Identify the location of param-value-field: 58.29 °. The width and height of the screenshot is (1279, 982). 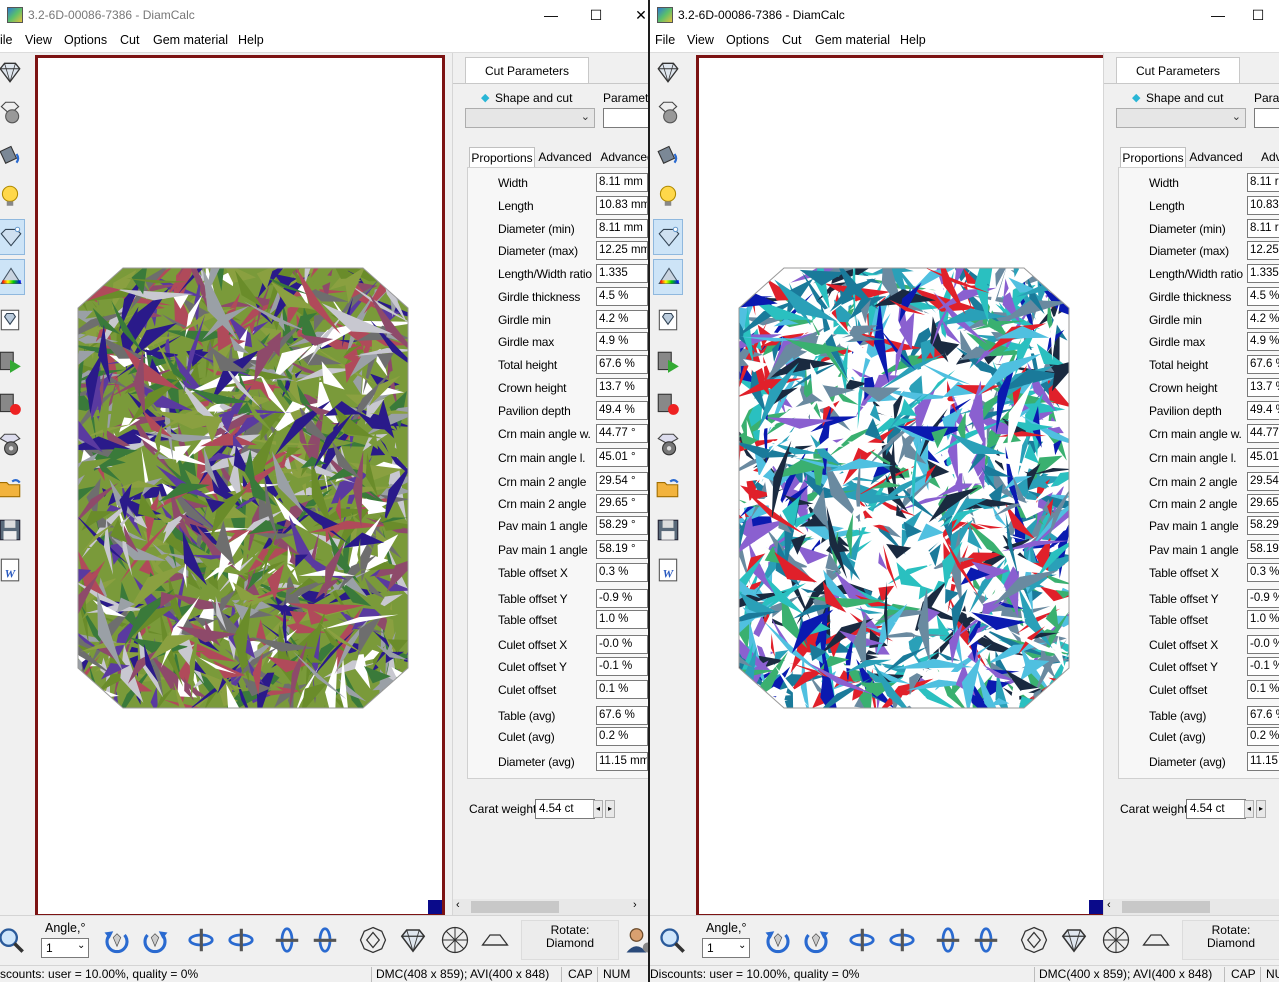
(622, 525).